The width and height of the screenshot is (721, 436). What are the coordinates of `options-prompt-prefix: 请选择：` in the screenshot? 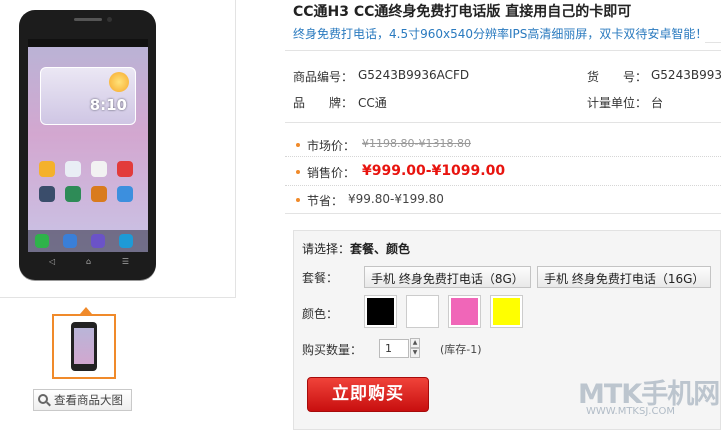 It's located at (326, 249).